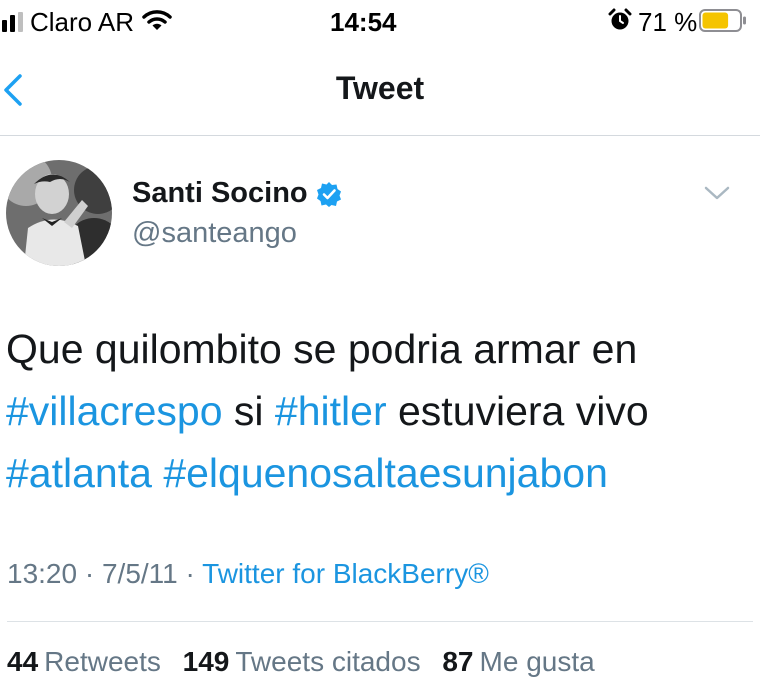 This screenshot has width=760, height=687. What do you see at coordinates (717, 193) in the screenshot?
I see `chevron-down-icon` at bounding box center [717, 193].